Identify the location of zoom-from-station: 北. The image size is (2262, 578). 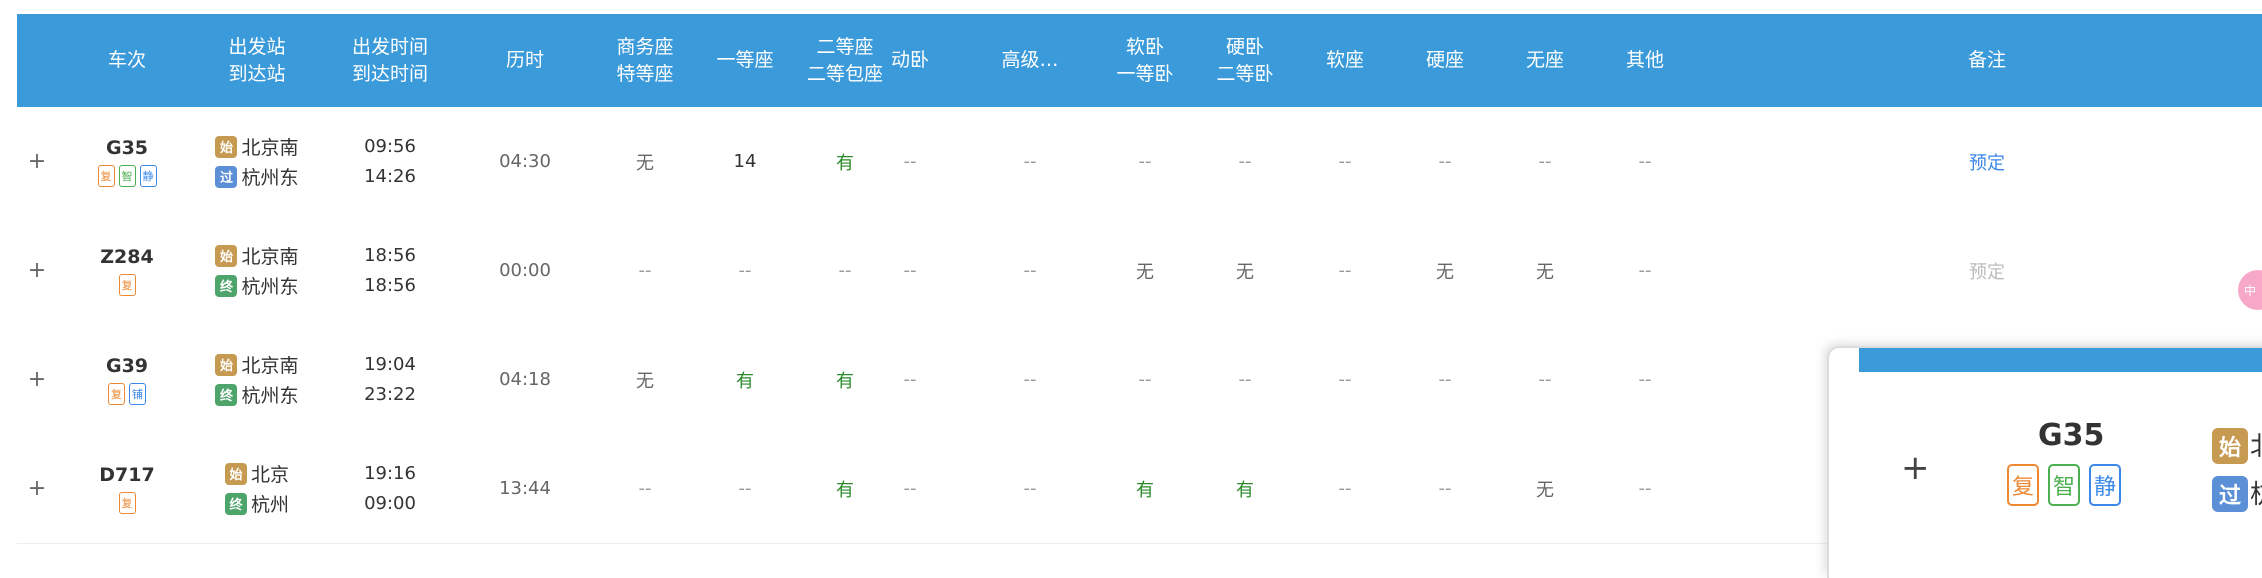
(2256, 444).